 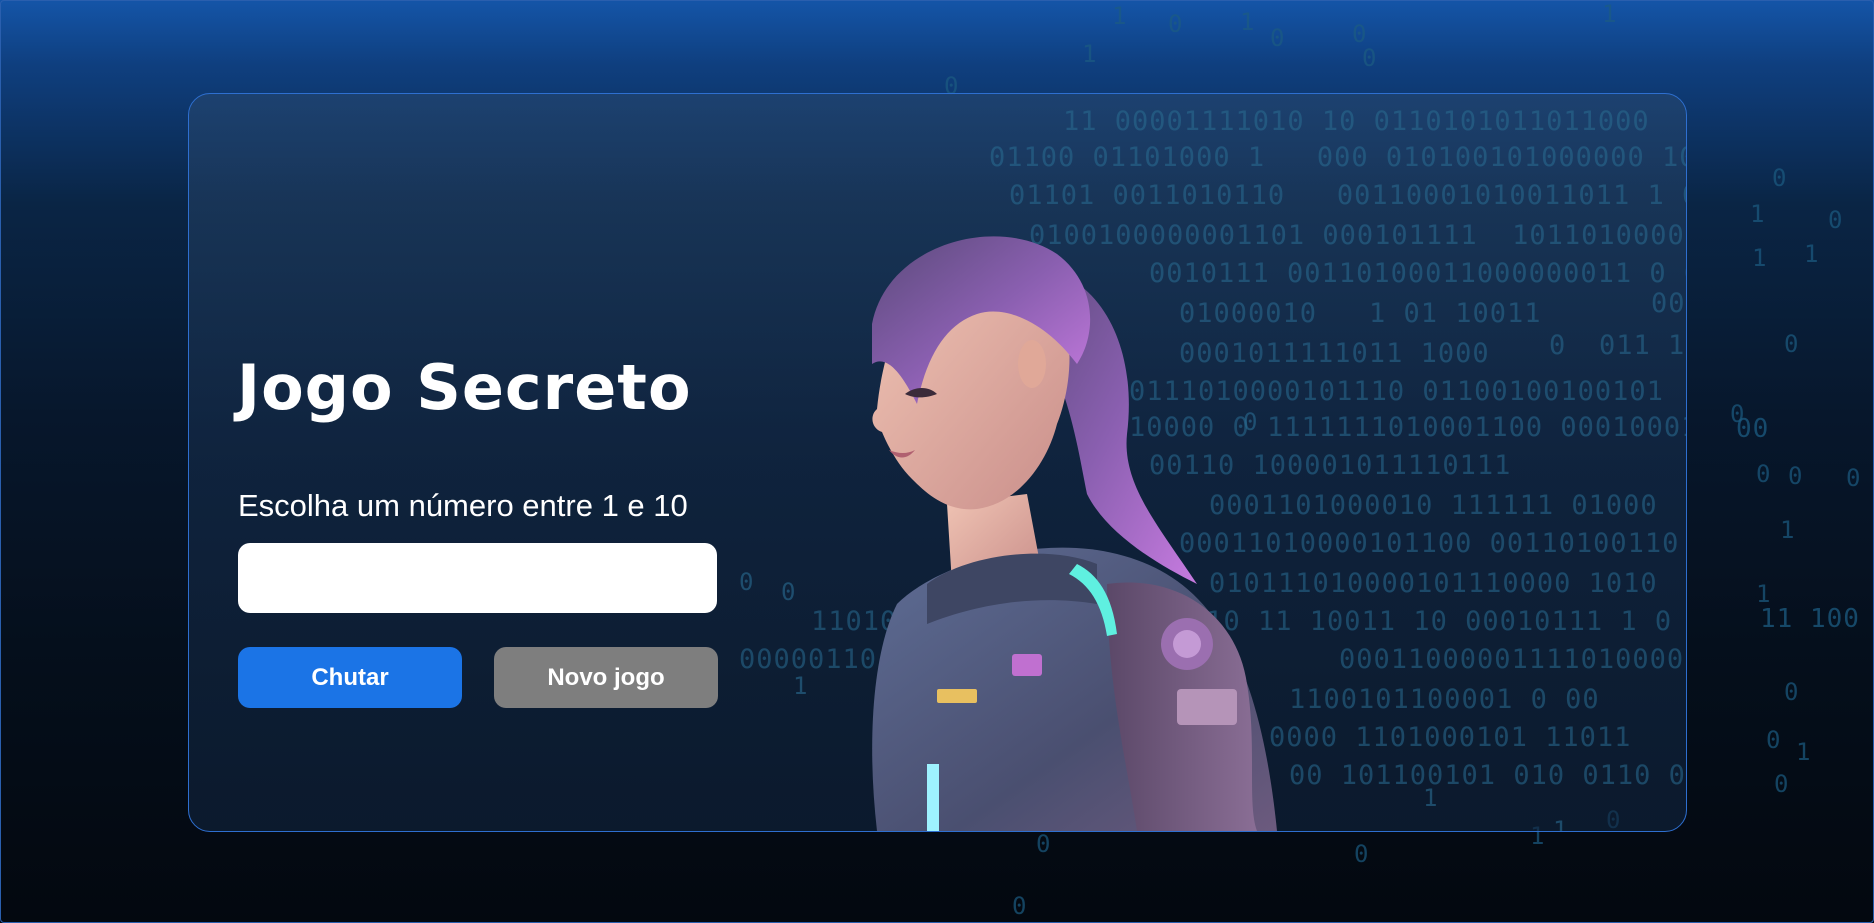 I want to click on avatar-illustration, so click(x=1074, y=533).